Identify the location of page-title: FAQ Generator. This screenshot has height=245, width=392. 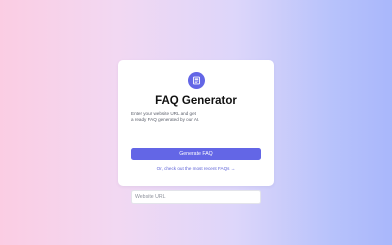
(196, 101).